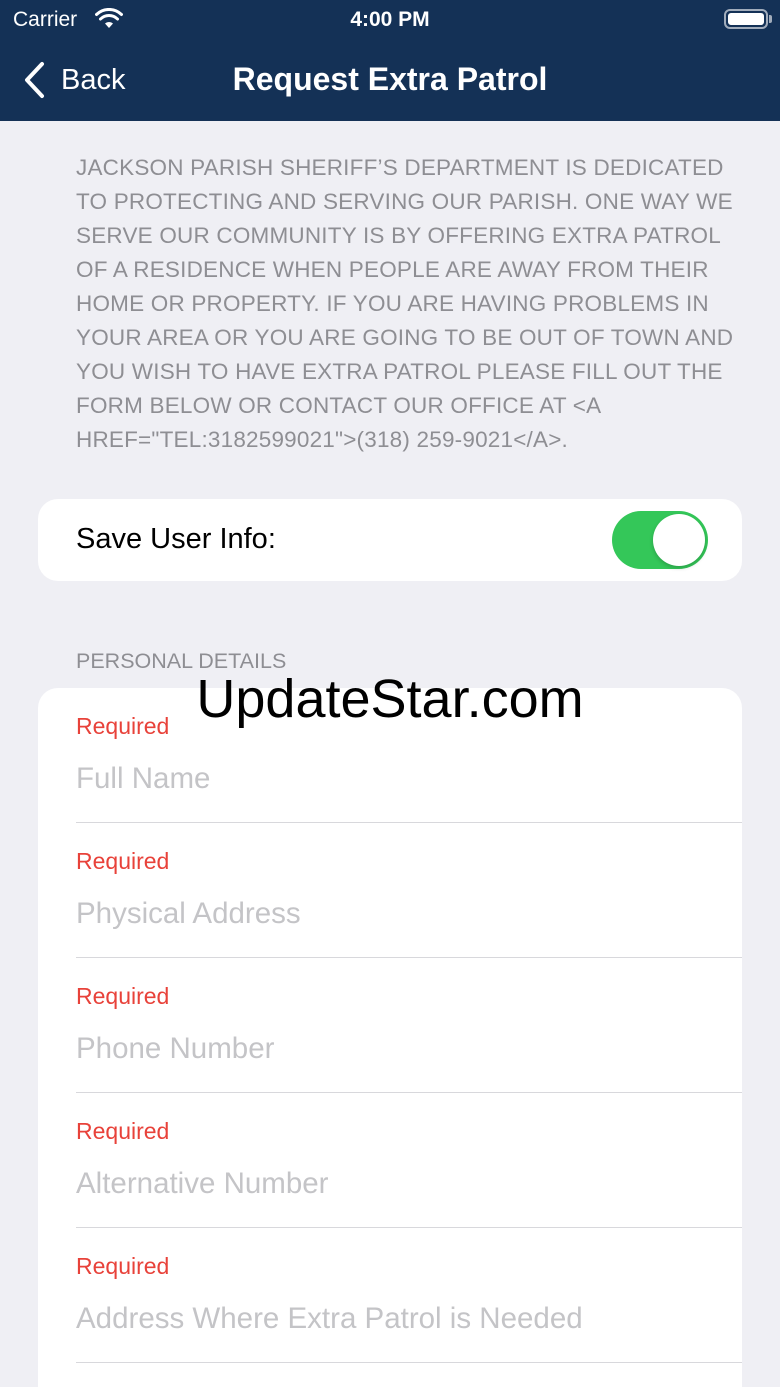 This screenshot has height=1387, width=780. I want to click on save-user-info-toggle, so click(660, 540).